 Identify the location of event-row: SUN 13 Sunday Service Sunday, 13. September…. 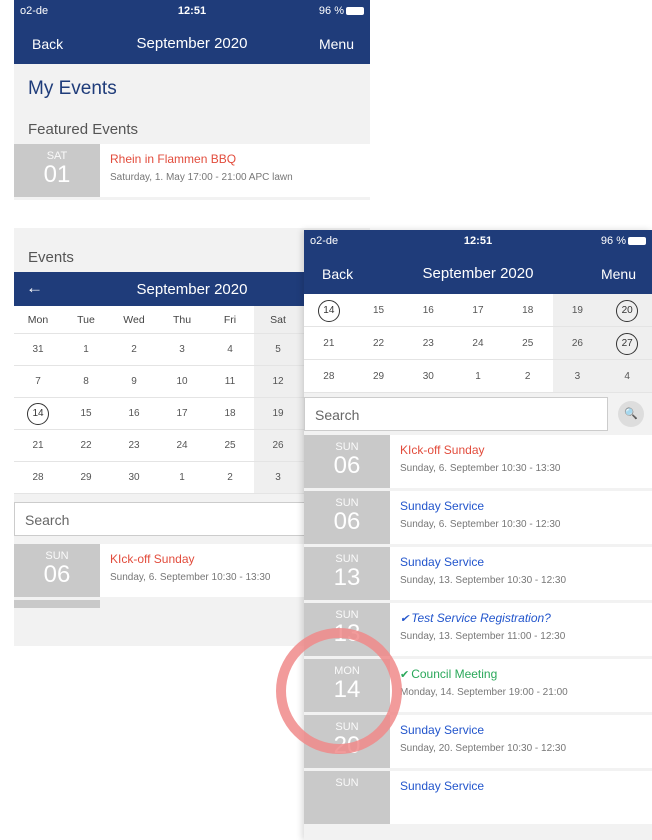
(478, 575).